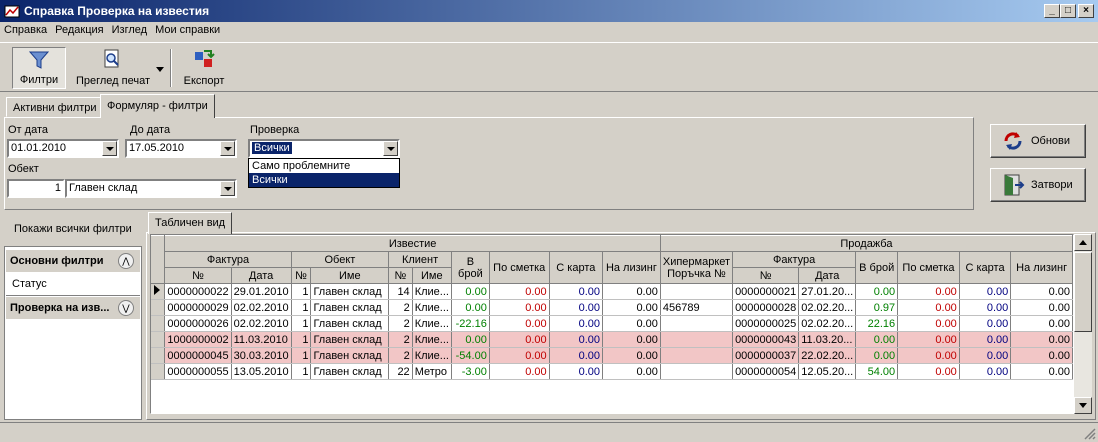 The height and width of the screenshot is (442, 1098). Describe the element at coordinates (29, 284) in the screenshot. I see `sidebar-item-status: Статус` at that location.